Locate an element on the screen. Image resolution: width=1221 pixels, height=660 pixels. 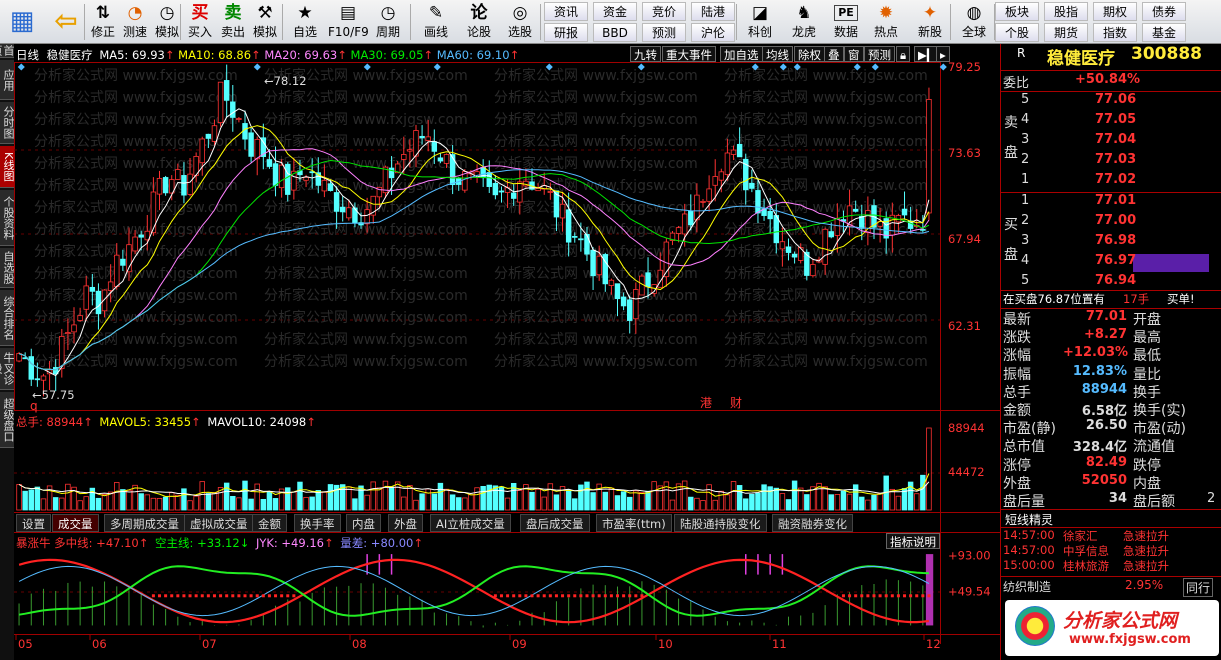
quick-link: 期权 is located at coordinates (1115, 11).